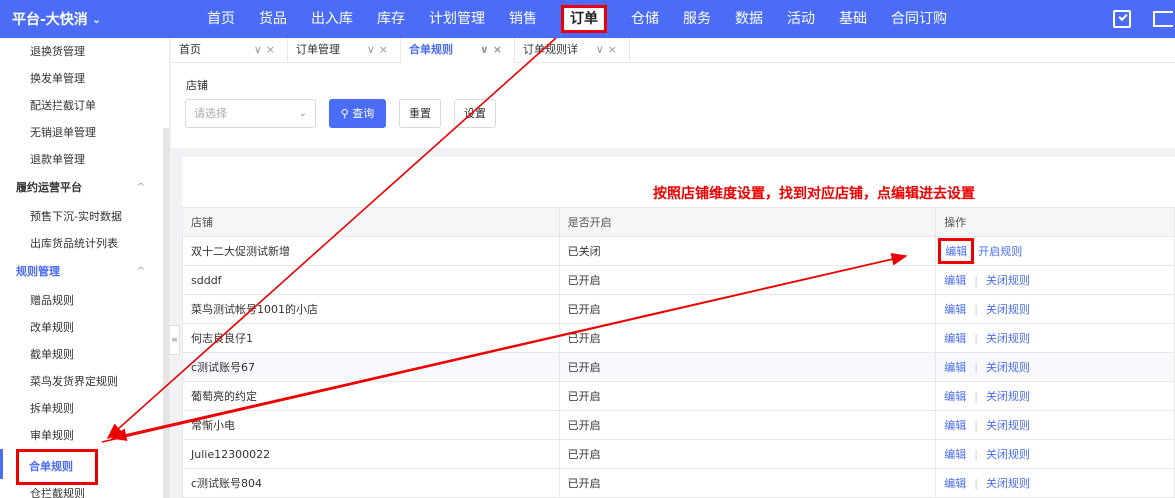  Describe the element at coordinates (221, 19) in the screenshot. I see `nav-item-0: 首页` at that location.